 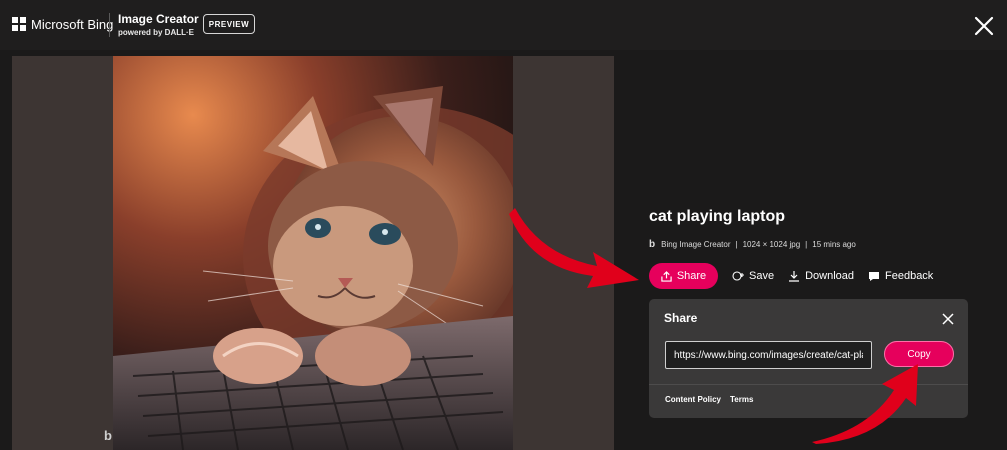 What do you see at coordinates (768, 355) in the screenshot?
I see `share-url-input` at bounding box center [768, 355].